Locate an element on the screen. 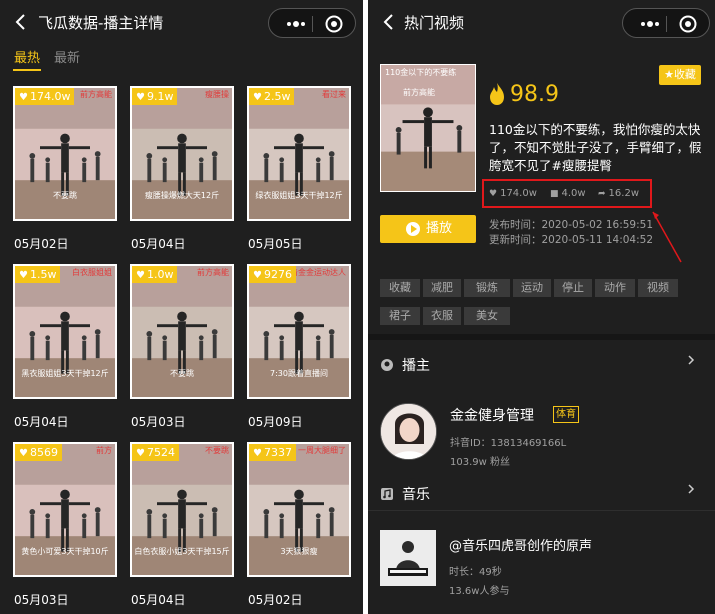  music-cover-image is located at coordinates (408, 558).